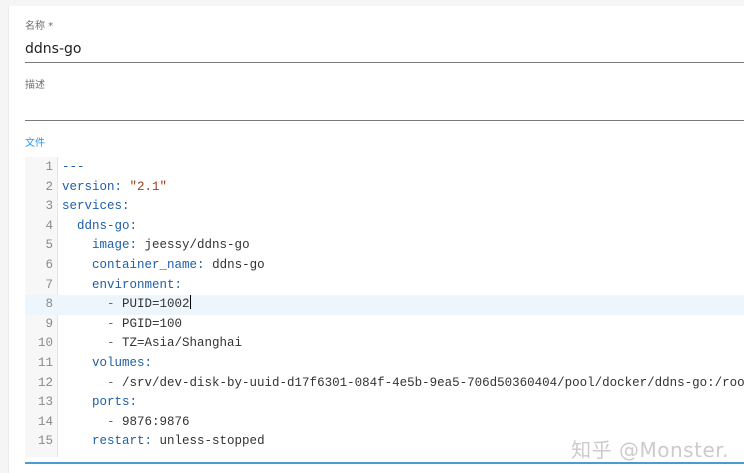 The width and height of the screenshot is (744, 473). I want to click on line-number: 11, so click(45, 363).